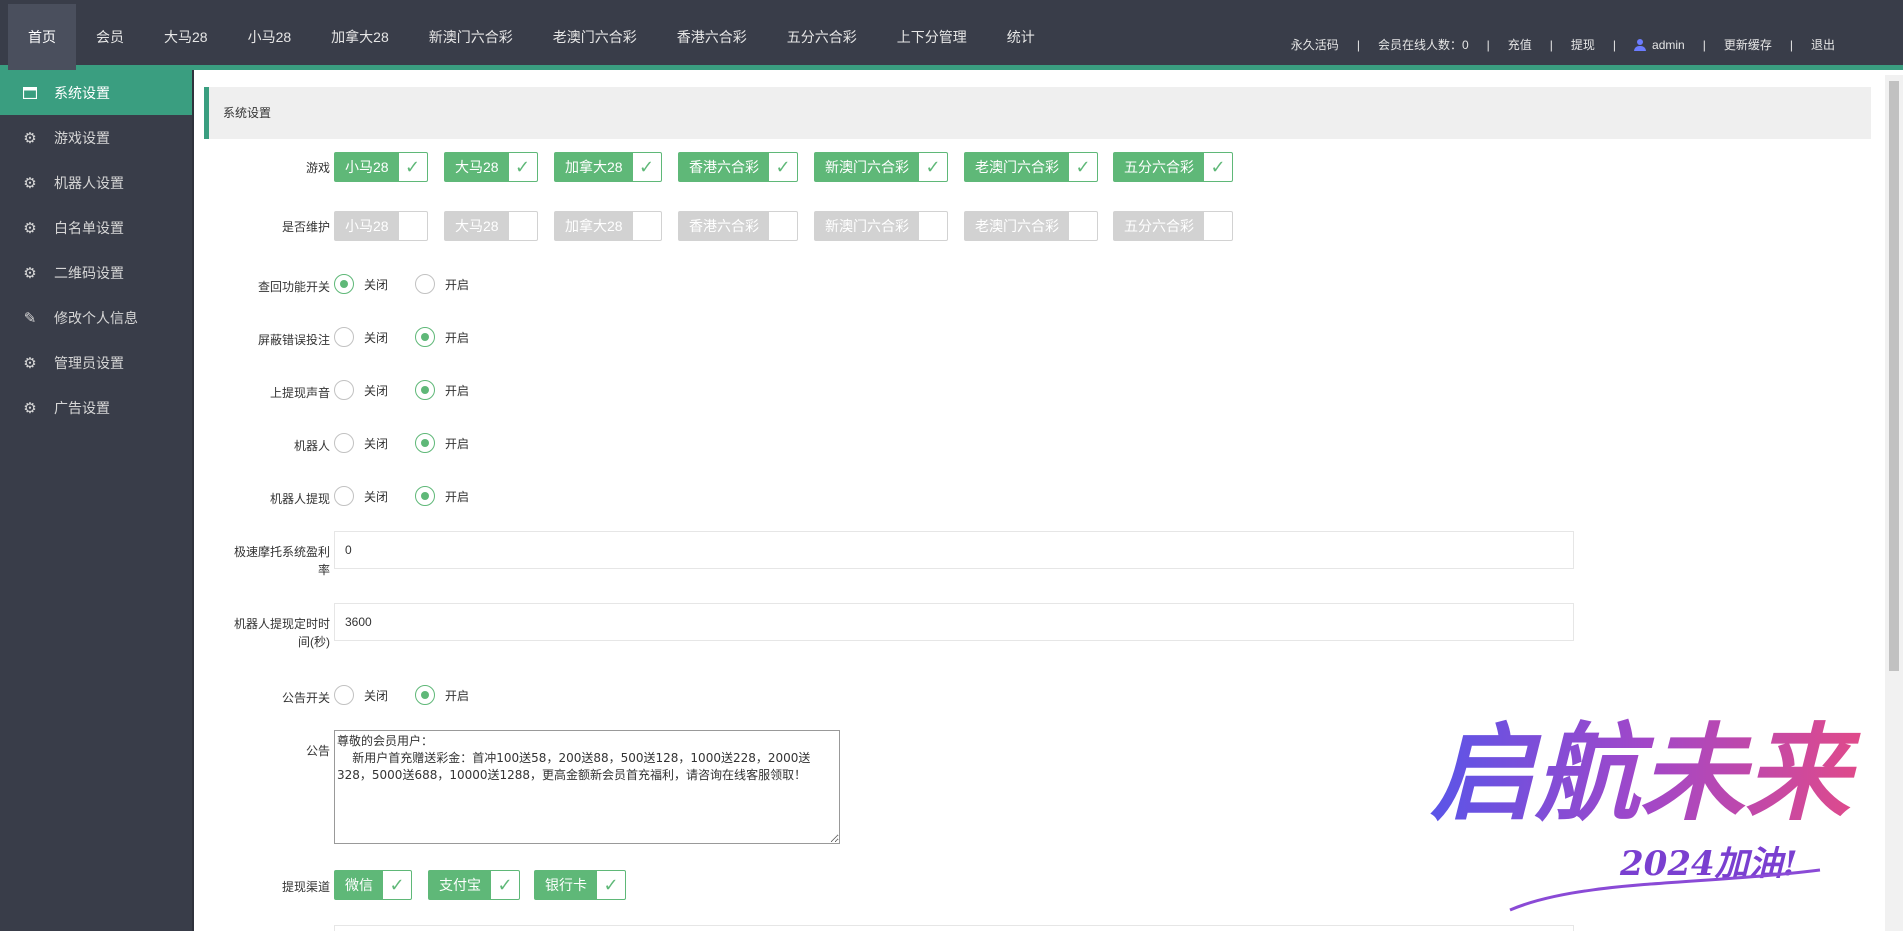 The height and width of the screenshot is (931, 1903). I want to click on game-checkbox-canada28: 加拿大28 ✓, so click(608, 167).